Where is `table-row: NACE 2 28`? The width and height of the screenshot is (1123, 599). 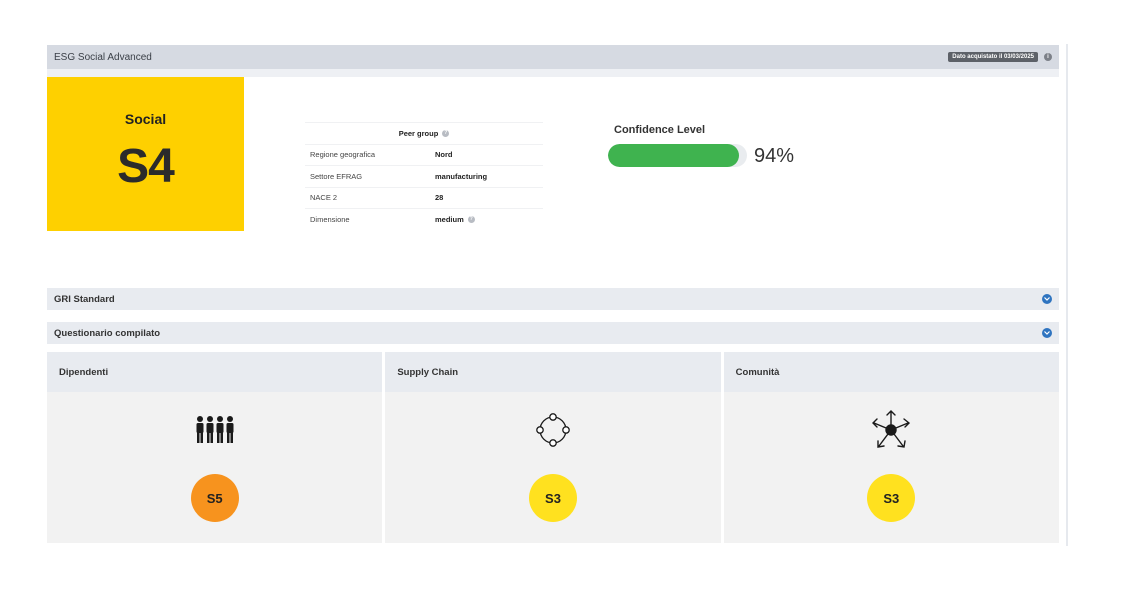 table-row: NACE 2 28 is located at coordinates (424, 197).